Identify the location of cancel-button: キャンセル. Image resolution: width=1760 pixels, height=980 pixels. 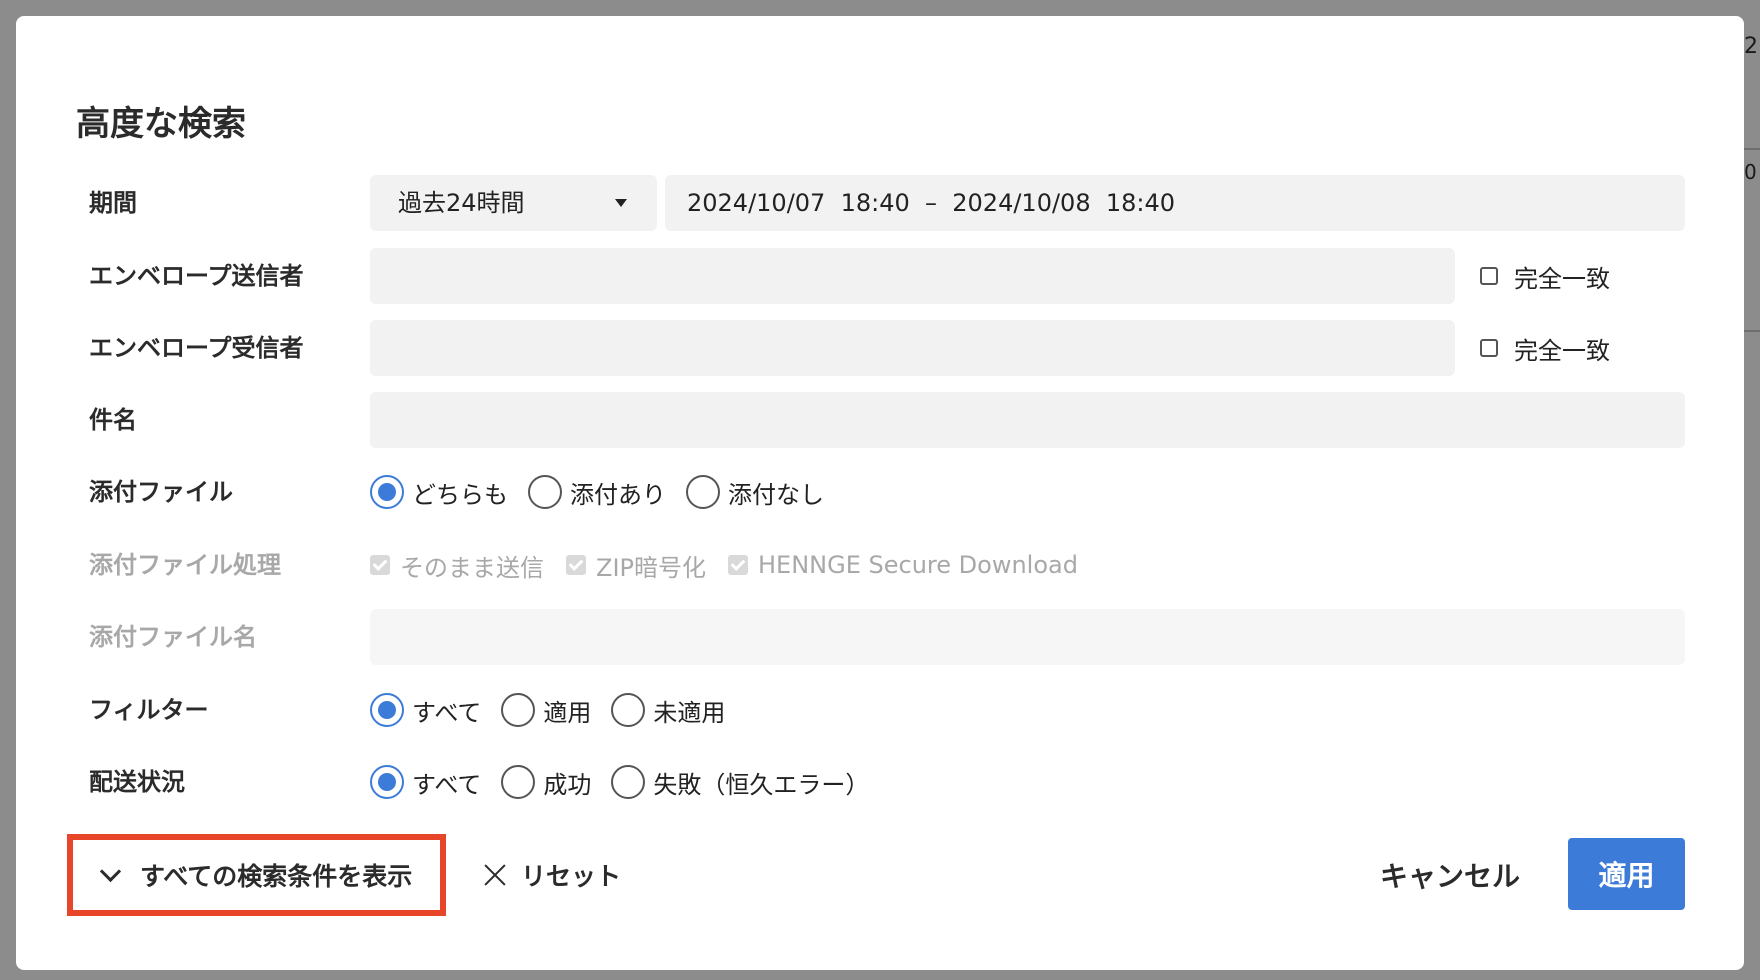
(1450, 875).